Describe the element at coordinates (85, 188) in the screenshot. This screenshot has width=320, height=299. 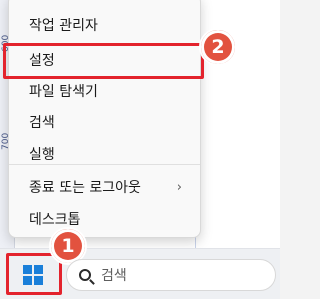
I see `menu-item-label: 종료 또는 로그아웃` at that location.